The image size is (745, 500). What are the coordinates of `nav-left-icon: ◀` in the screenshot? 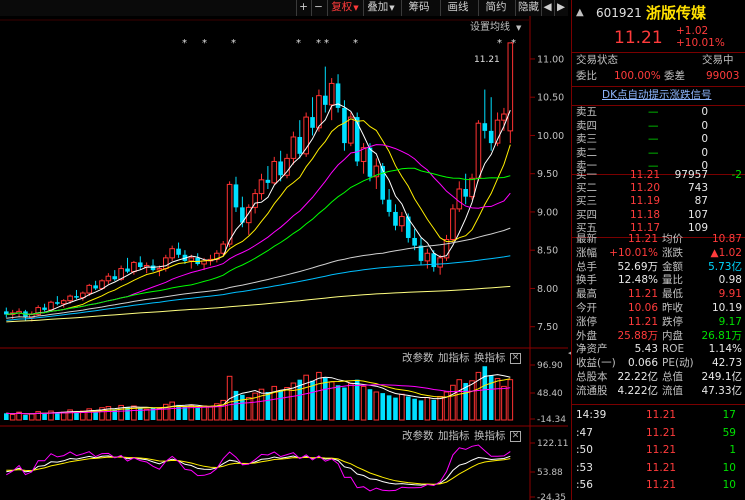 It's located at (547, 8).